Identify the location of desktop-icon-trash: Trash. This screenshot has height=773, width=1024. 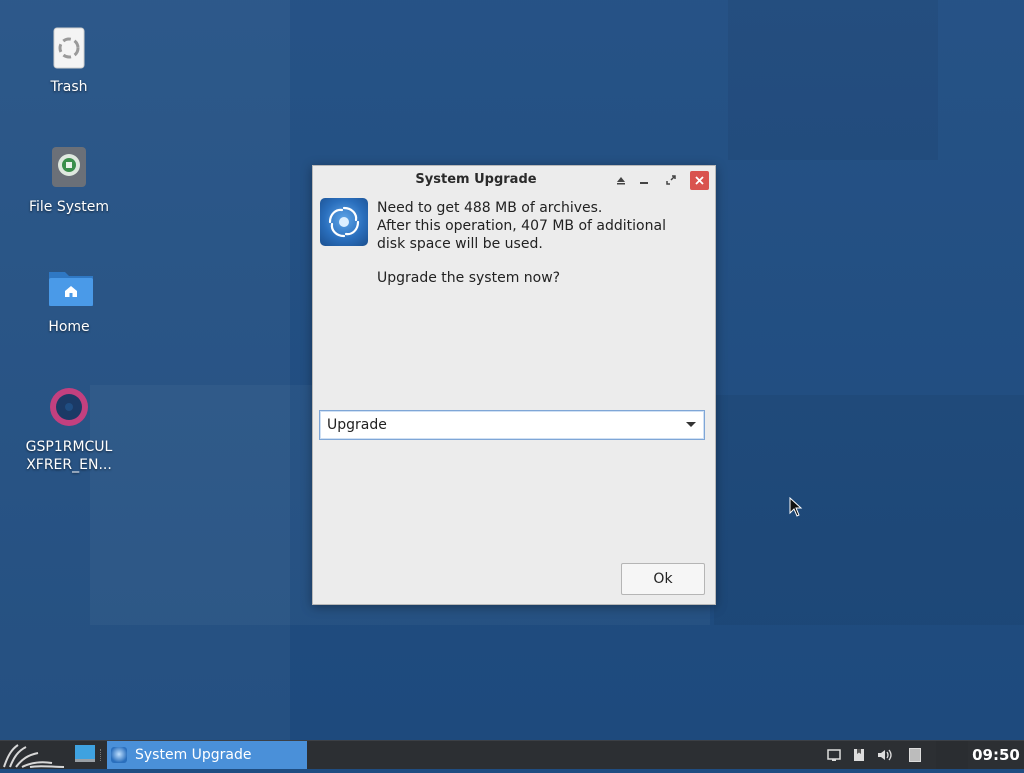
(69, 60).